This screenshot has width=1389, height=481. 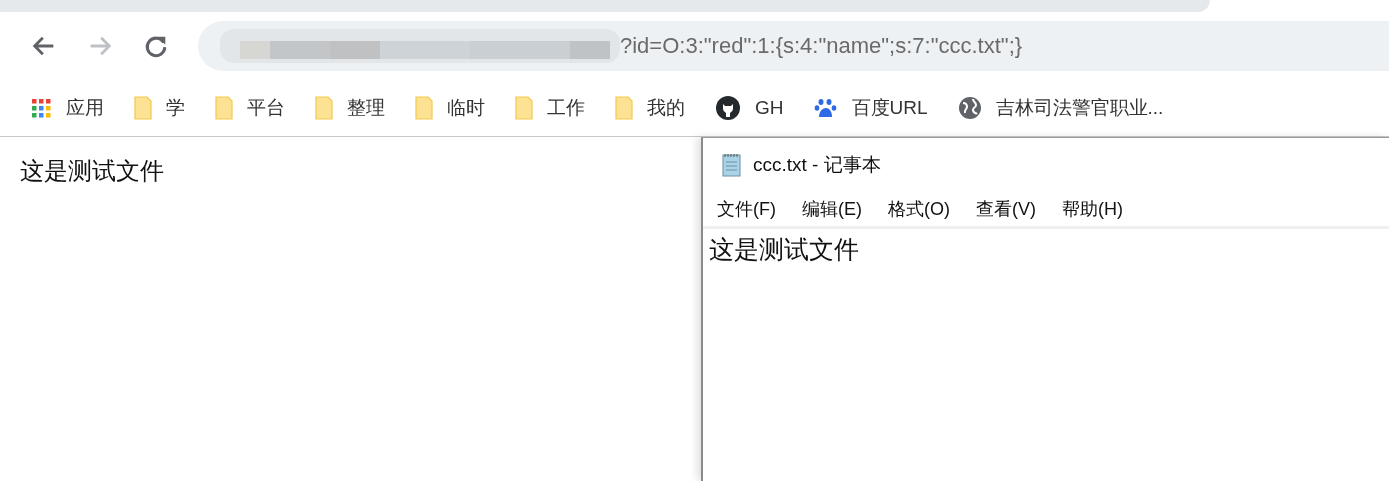 I want to click on text-area: 这是测试文件, so click(x=1046, y=249).